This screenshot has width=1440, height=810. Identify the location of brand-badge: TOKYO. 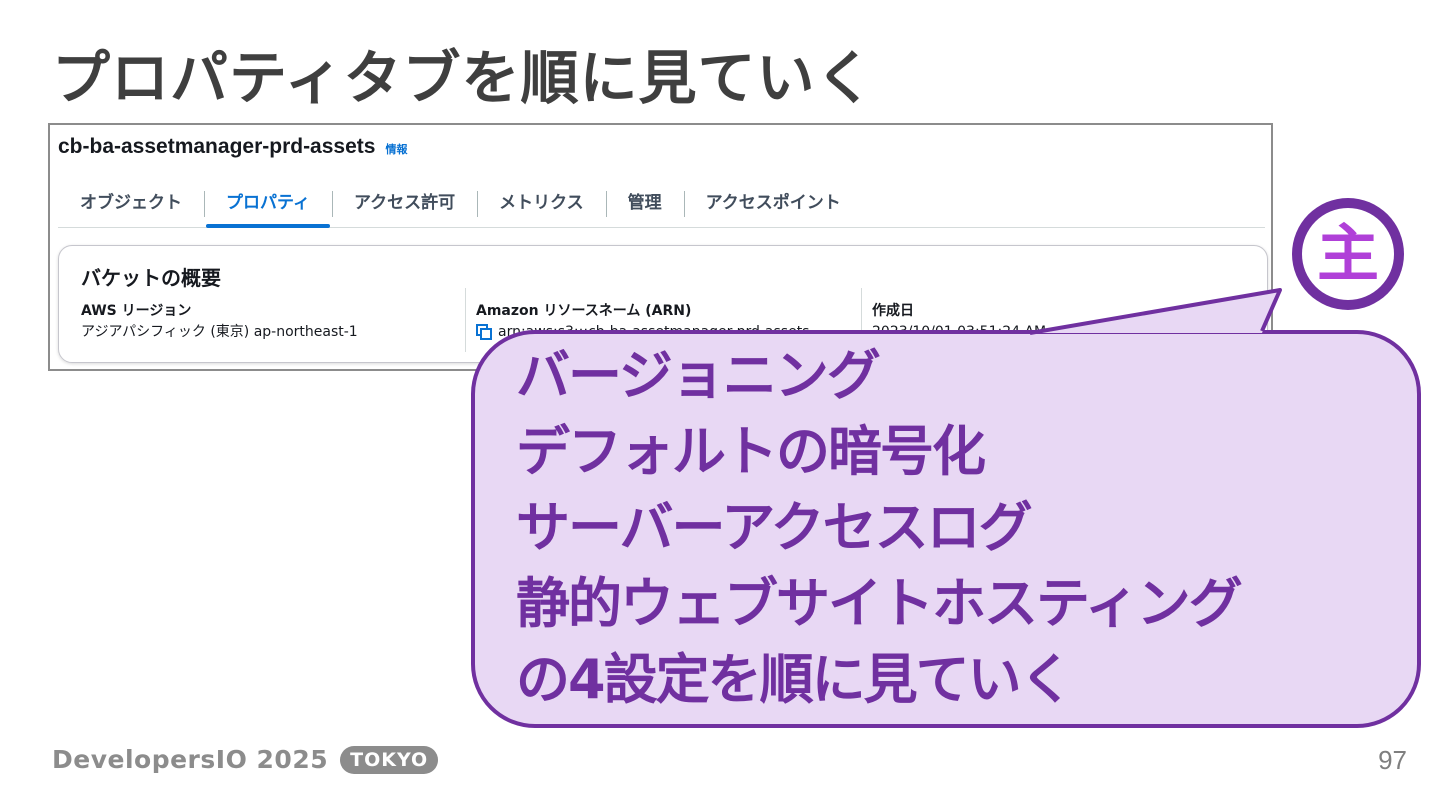
(389, 759).